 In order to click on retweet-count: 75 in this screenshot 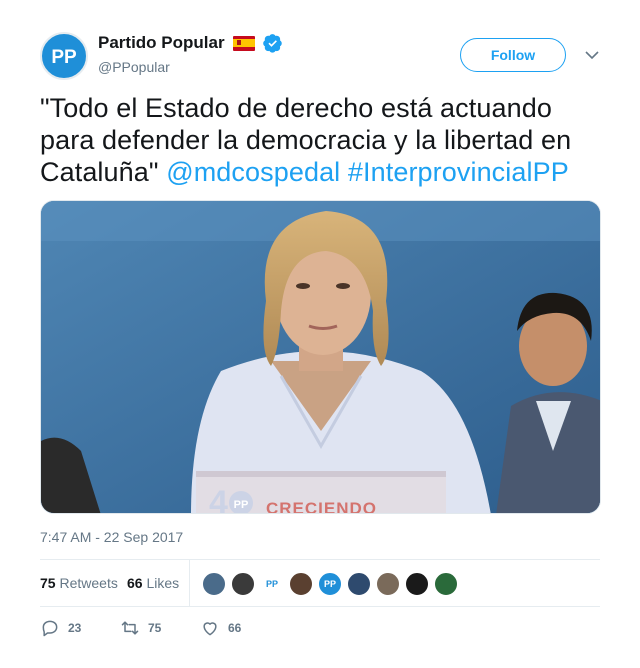, I will do `click(155, 628)`.